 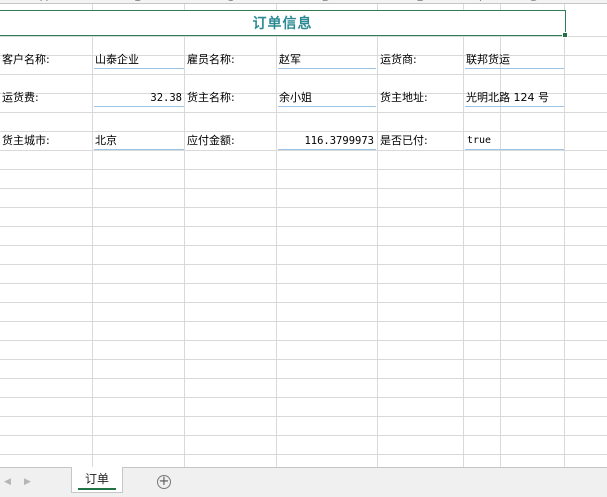 What do you see at coordinates (327, 98) in the screenshot?
I see `ship-name-value: 余小姐` at bounding box center [327, 98].